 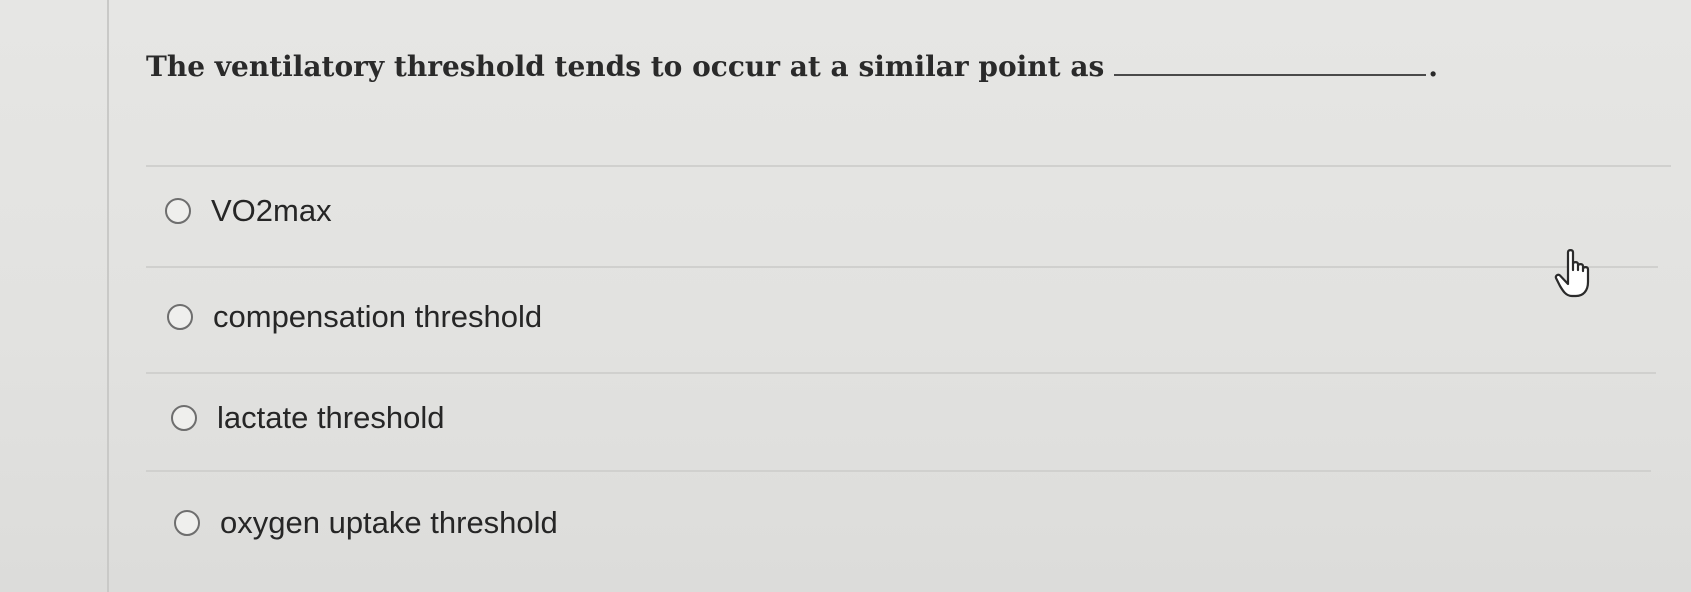 What do you see at coordinates (1433, 66) in the screenshot?
I see `question-period: .` at bounding box center [1433, 66].